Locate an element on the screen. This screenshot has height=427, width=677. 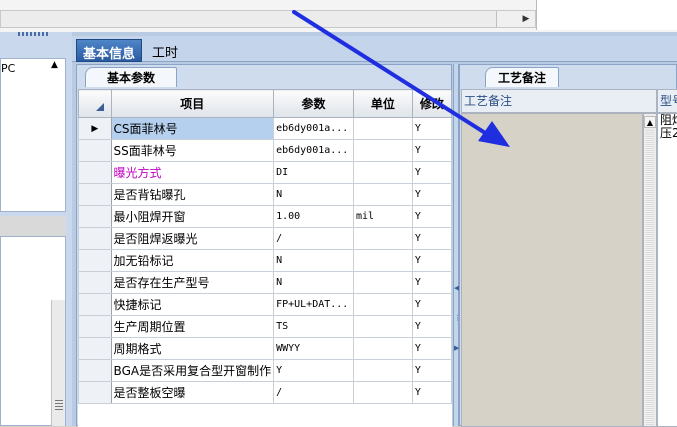
notes-vertical-scrollbar: ▲ is located at coordinates (650, 270).